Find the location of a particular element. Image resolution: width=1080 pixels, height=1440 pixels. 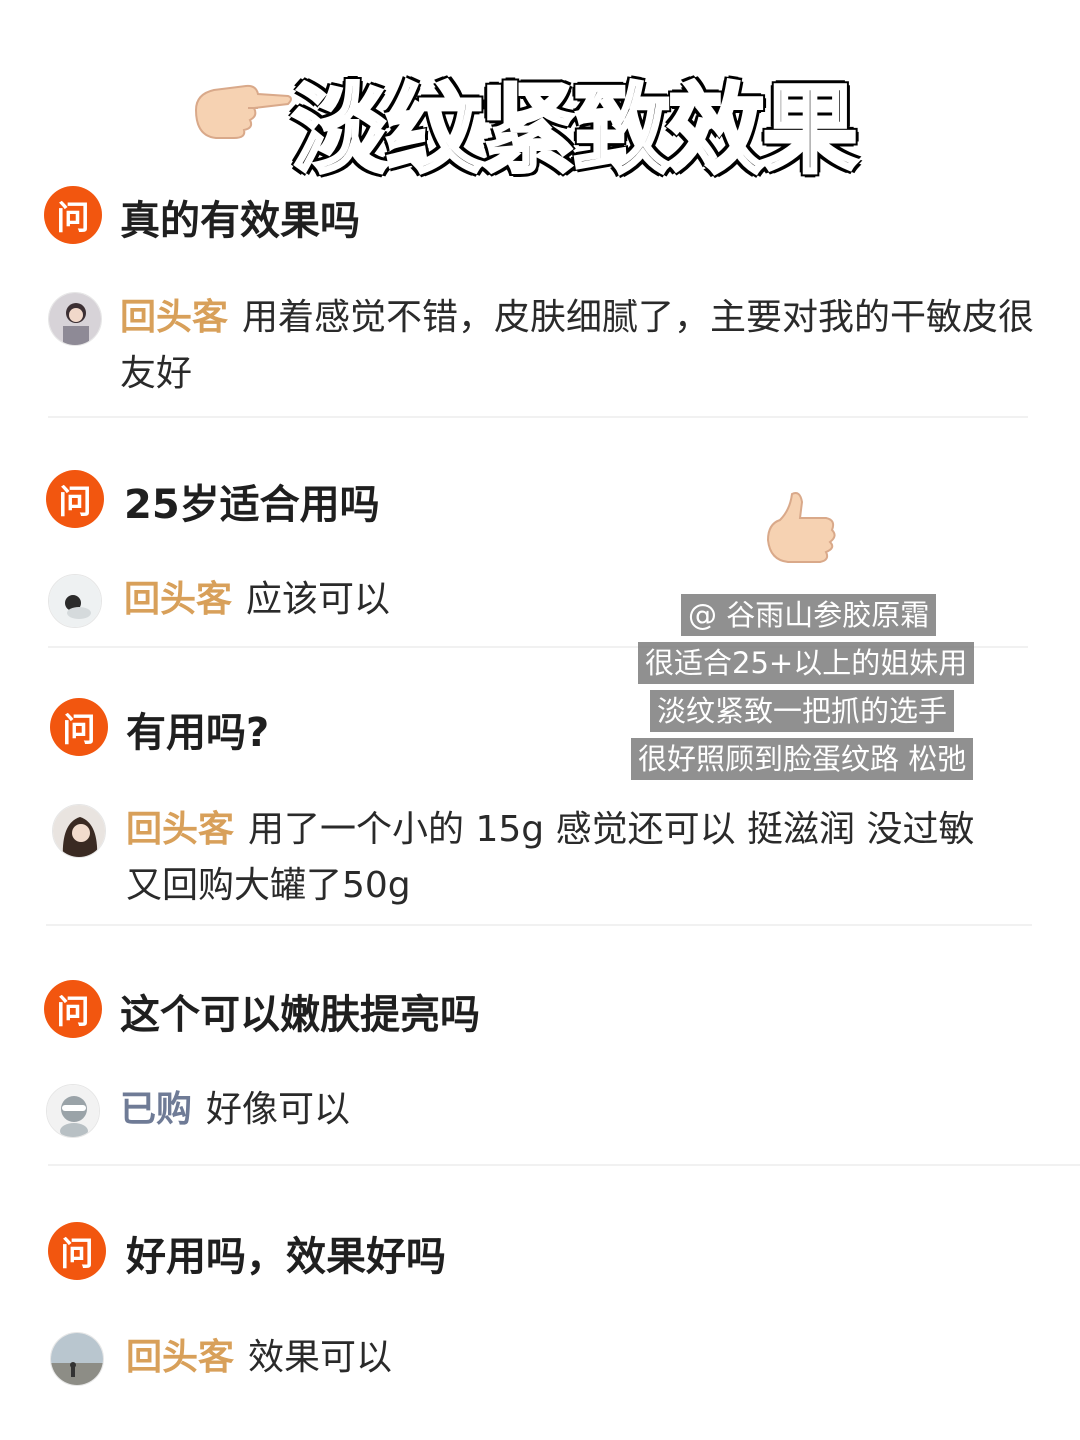

overlay-line: 很适合25+以上的姐妹用 is located at coordinates (806, 663).